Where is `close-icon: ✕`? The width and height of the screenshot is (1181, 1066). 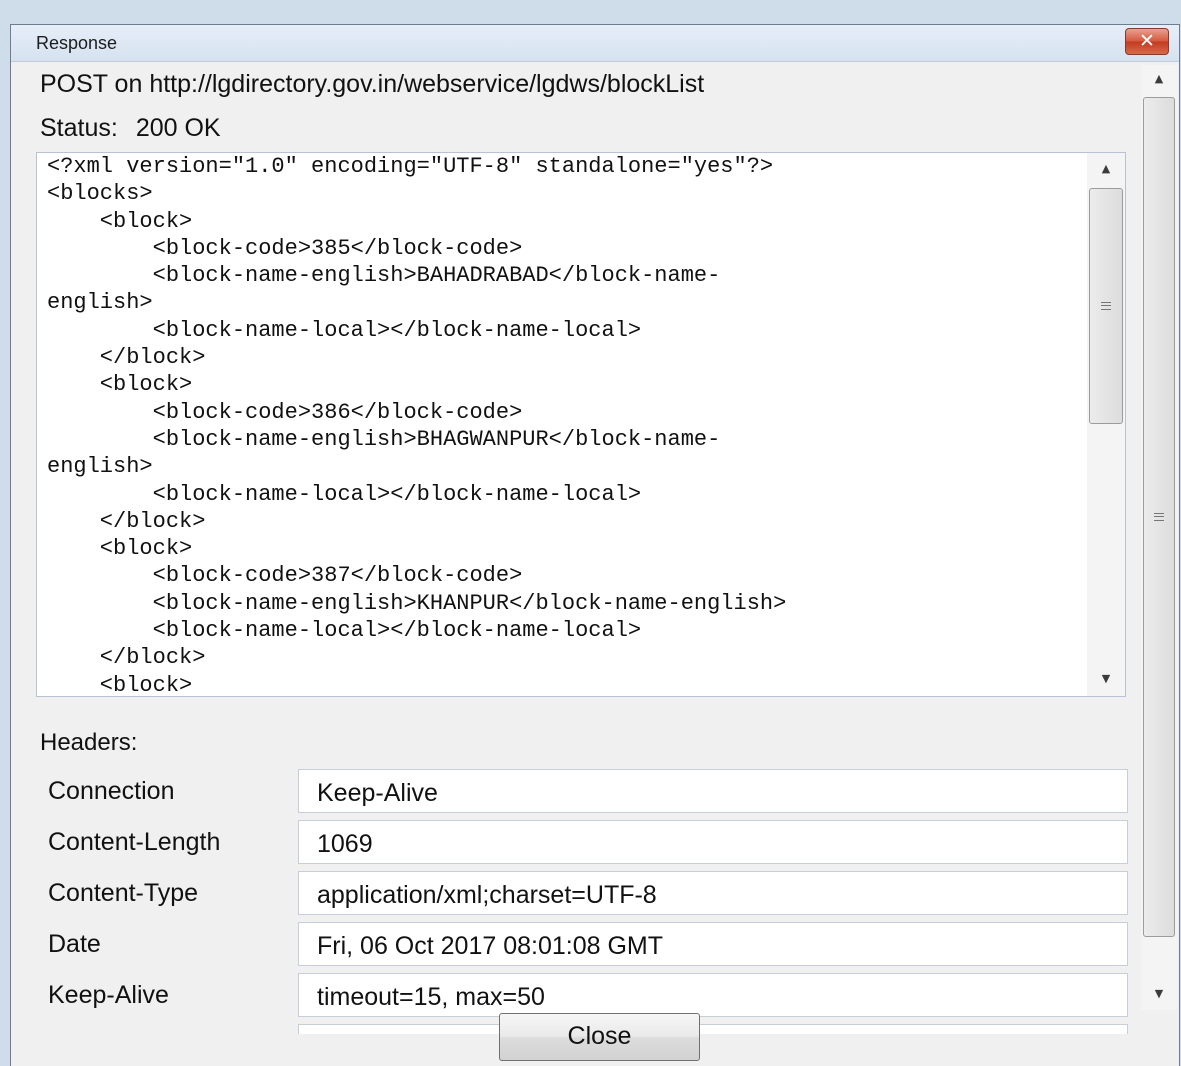 close-icon: ✕ is located at coordinates (1147, 41).